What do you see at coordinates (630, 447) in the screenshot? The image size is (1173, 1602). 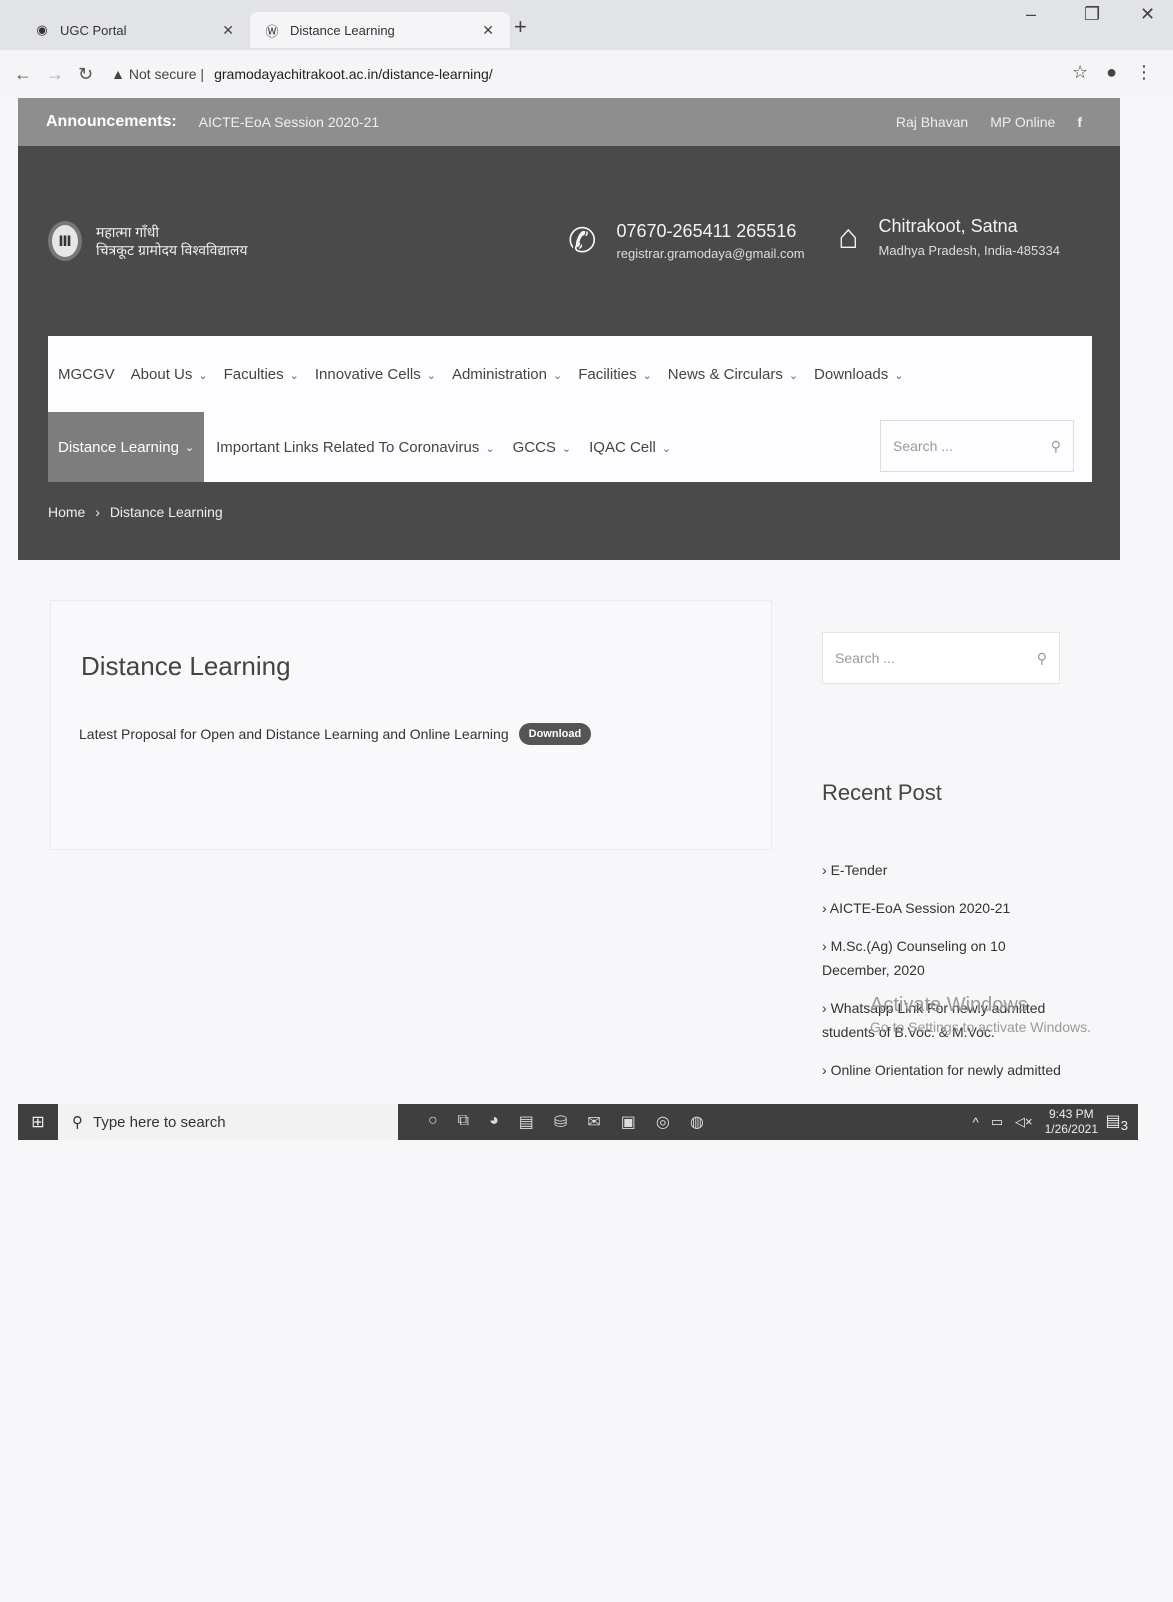 I see `menu-item-iqac-cell: IQAC Cell ⌄` at bounding box center [630, 447].